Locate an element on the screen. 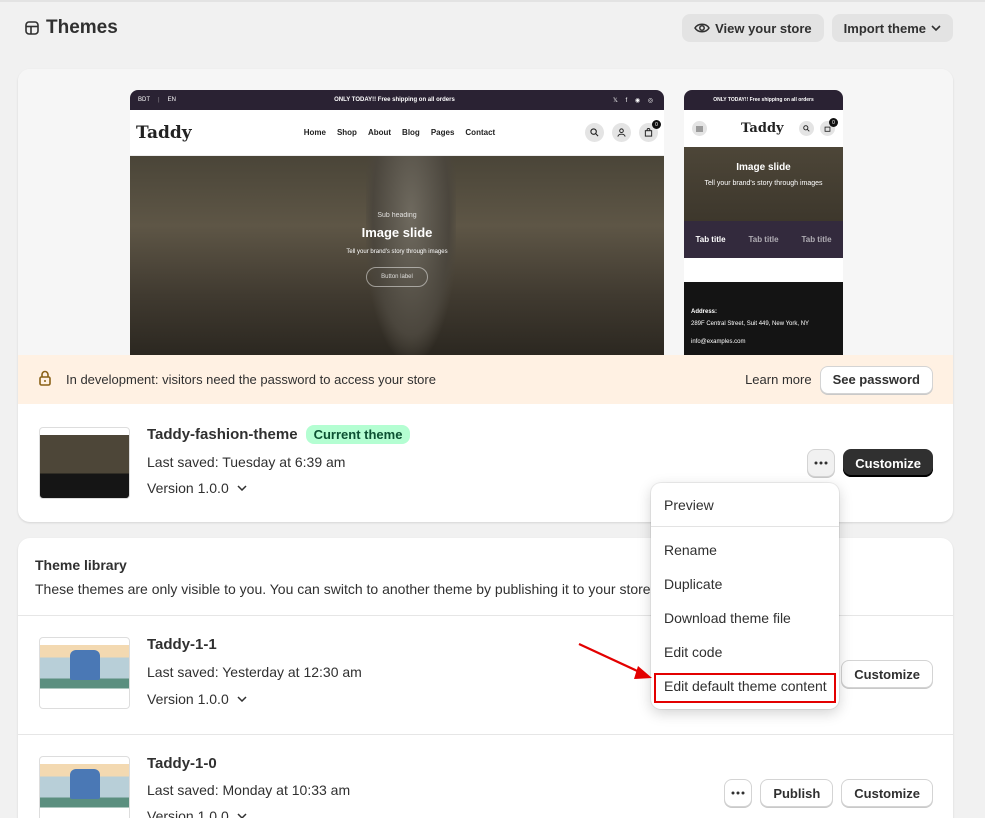 The height and width of the screenshot is (818, 985). lock-icon is located at coordinates (45, 379).